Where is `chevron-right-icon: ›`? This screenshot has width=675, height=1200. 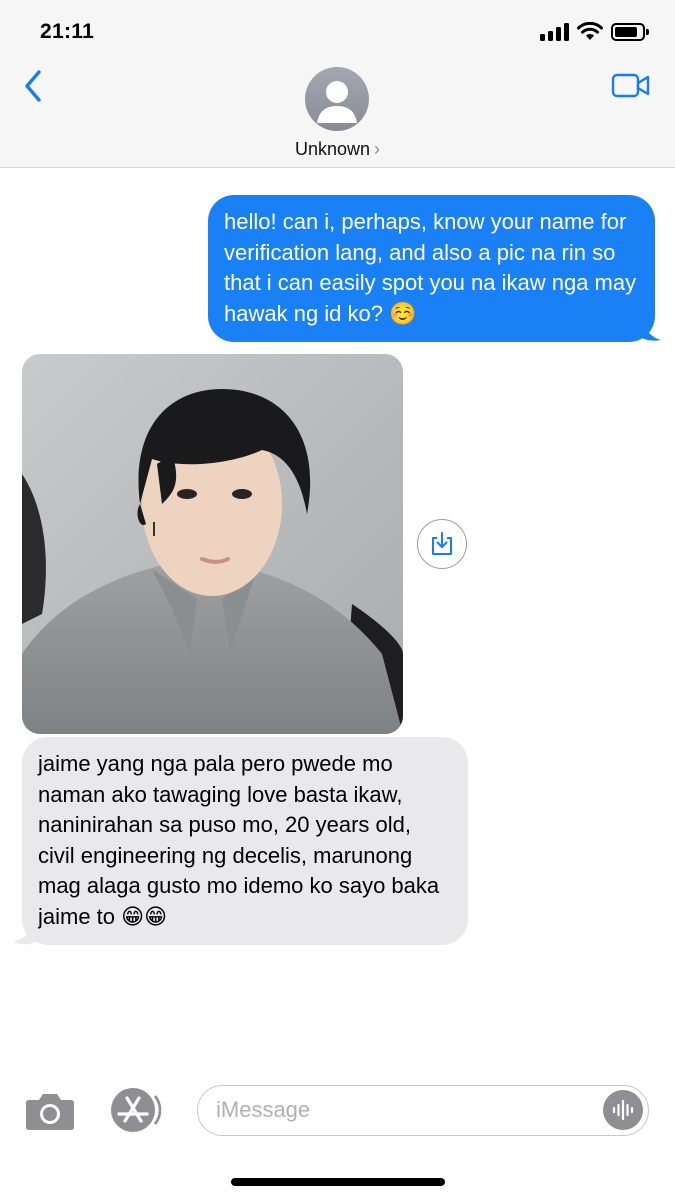
chevron-right-icon: › is located at coordinates (377, 149).